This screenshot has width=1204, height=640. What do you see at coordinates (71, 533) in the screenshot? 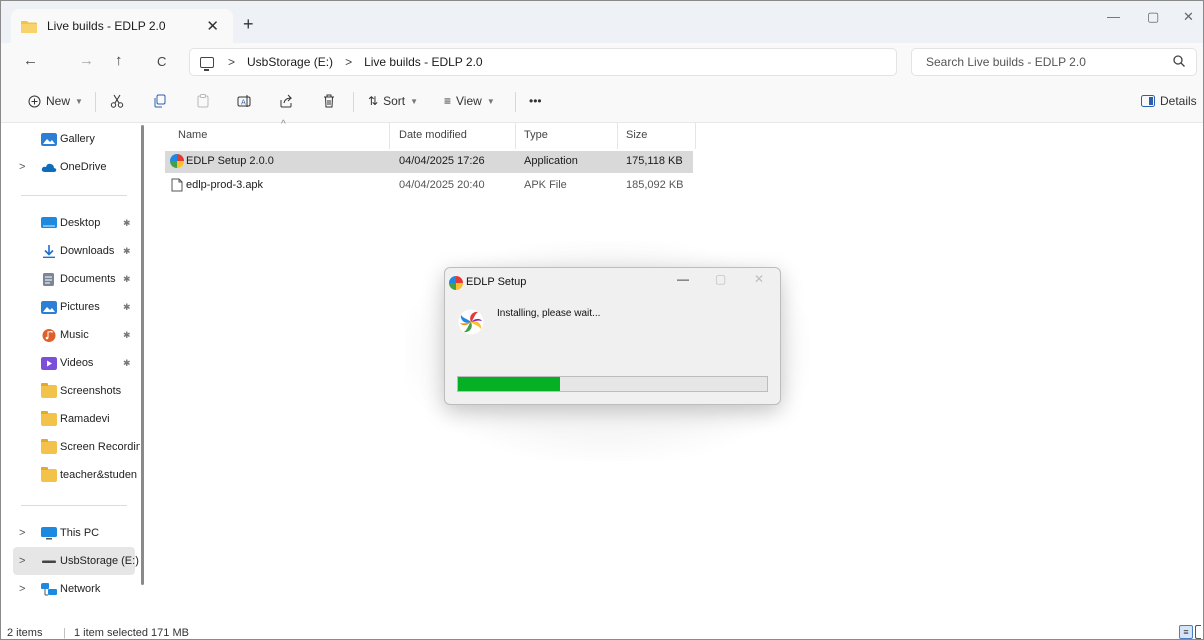
I see `sidebar-item-this-pc: > This PC` at bounding box center [71, 533].